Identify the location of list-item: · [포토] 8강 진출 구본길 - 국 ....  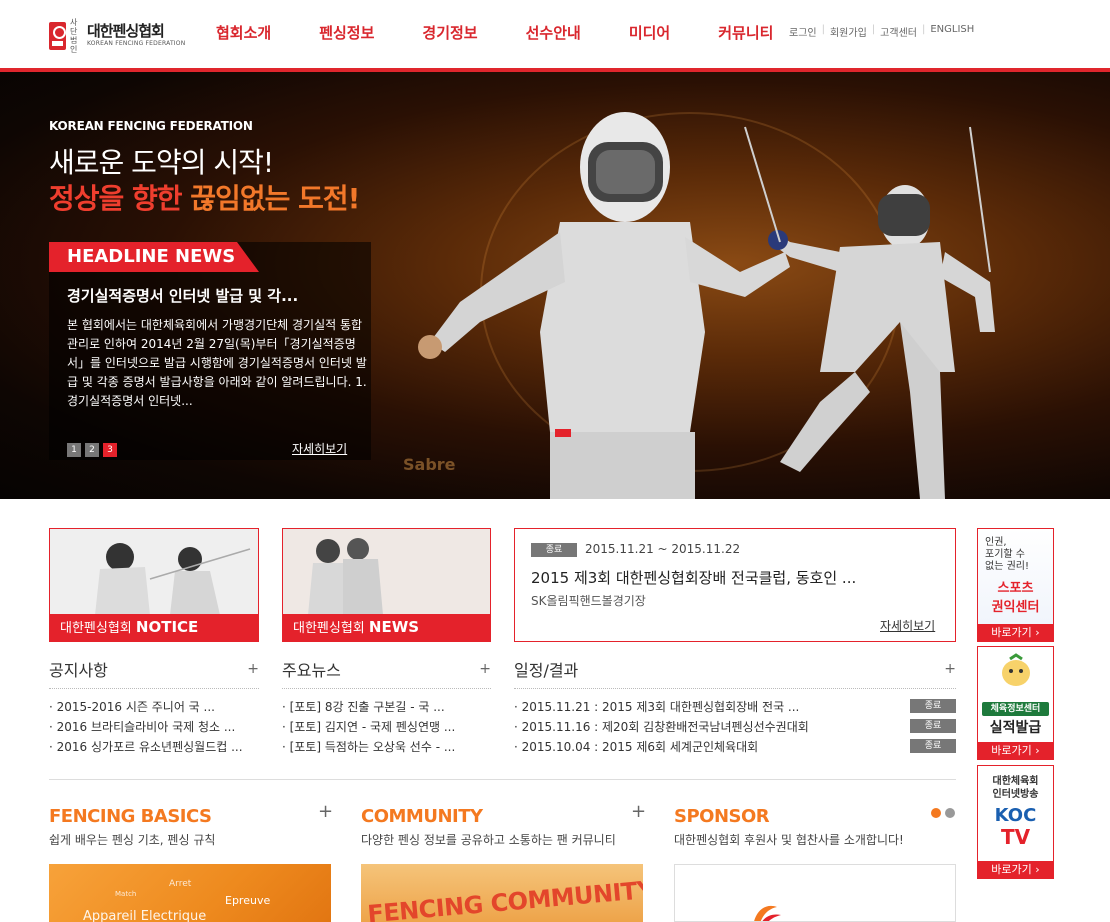
(386, 707).